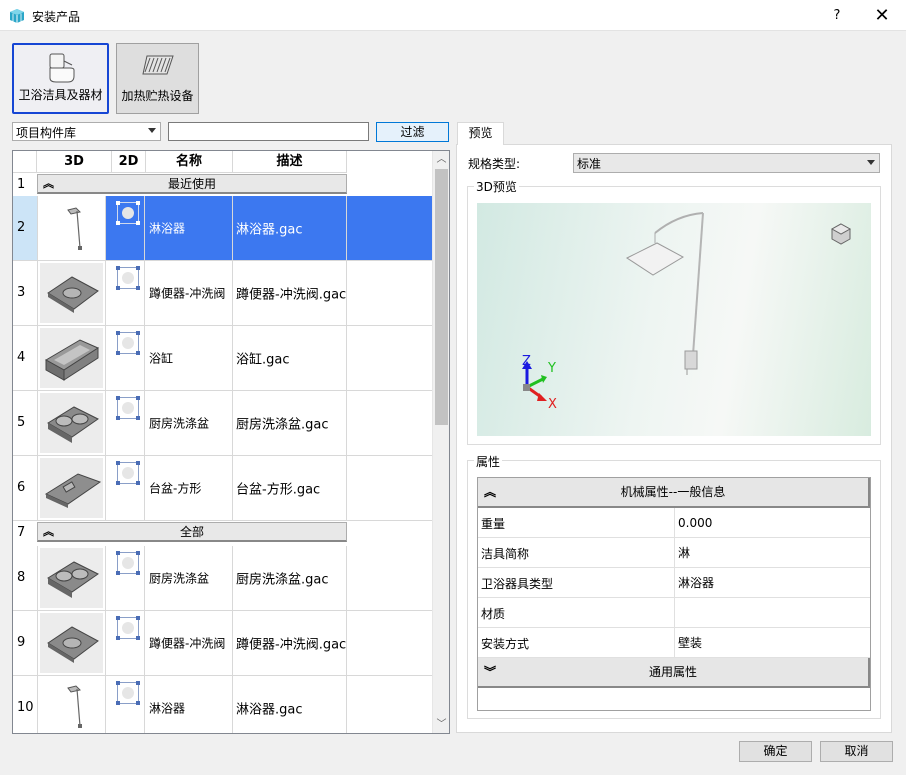 The image size is (906, 775). I want to click on title-bar: 安装产品 ? ✕, so click(453, 15).